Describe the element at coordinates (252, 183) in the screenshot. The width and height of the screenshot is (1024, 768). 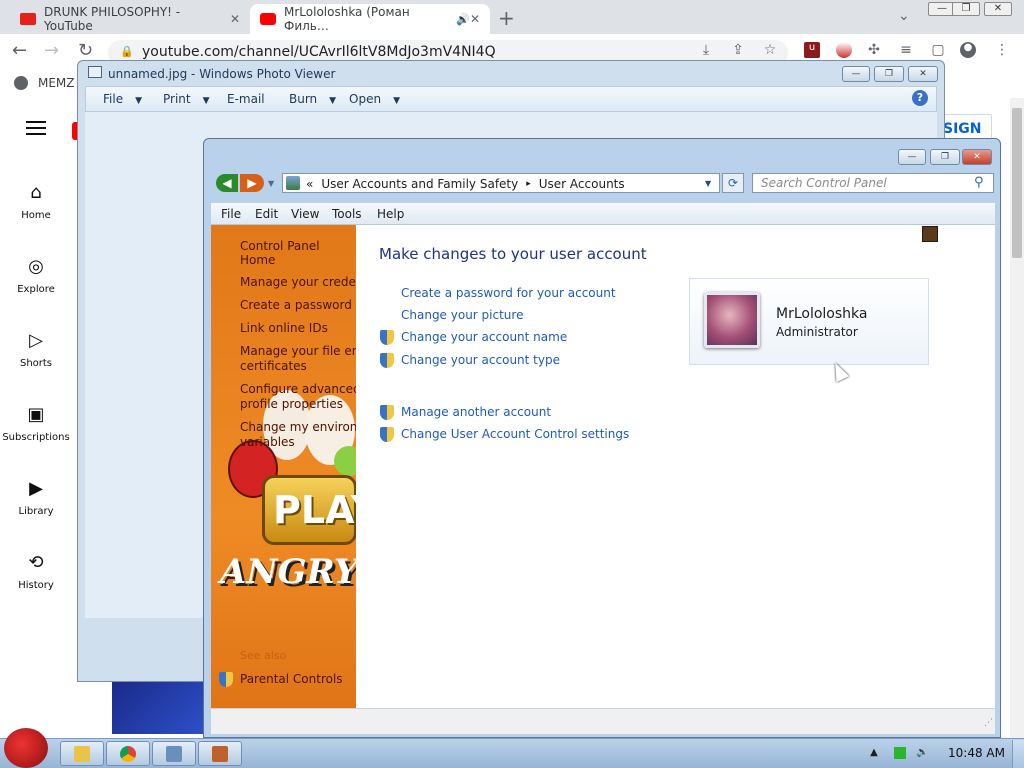
I see `forward-arrow-icon: ▶` at that location.